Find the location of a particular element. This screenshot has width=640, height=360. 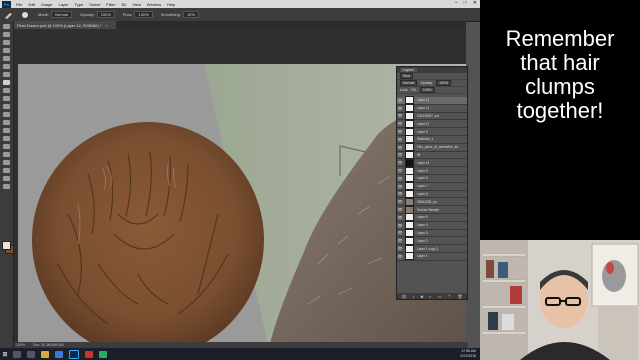

mask-icon: ◙ is located at coordinates (422, 296).